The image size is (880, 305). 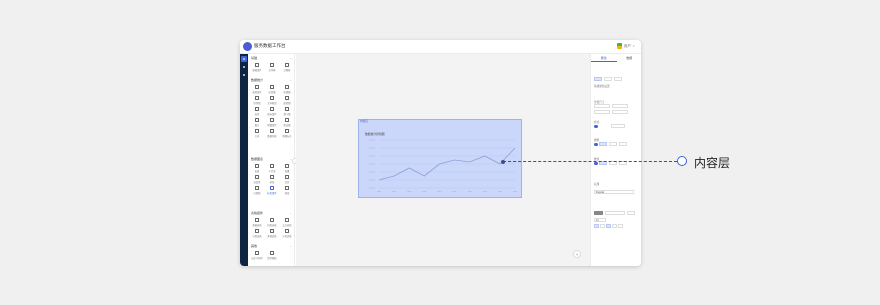 What do you see at coordinates (257, 255) in the screenshot?
I see `component-item: 自定义组件` at bounding box center [257, 255].